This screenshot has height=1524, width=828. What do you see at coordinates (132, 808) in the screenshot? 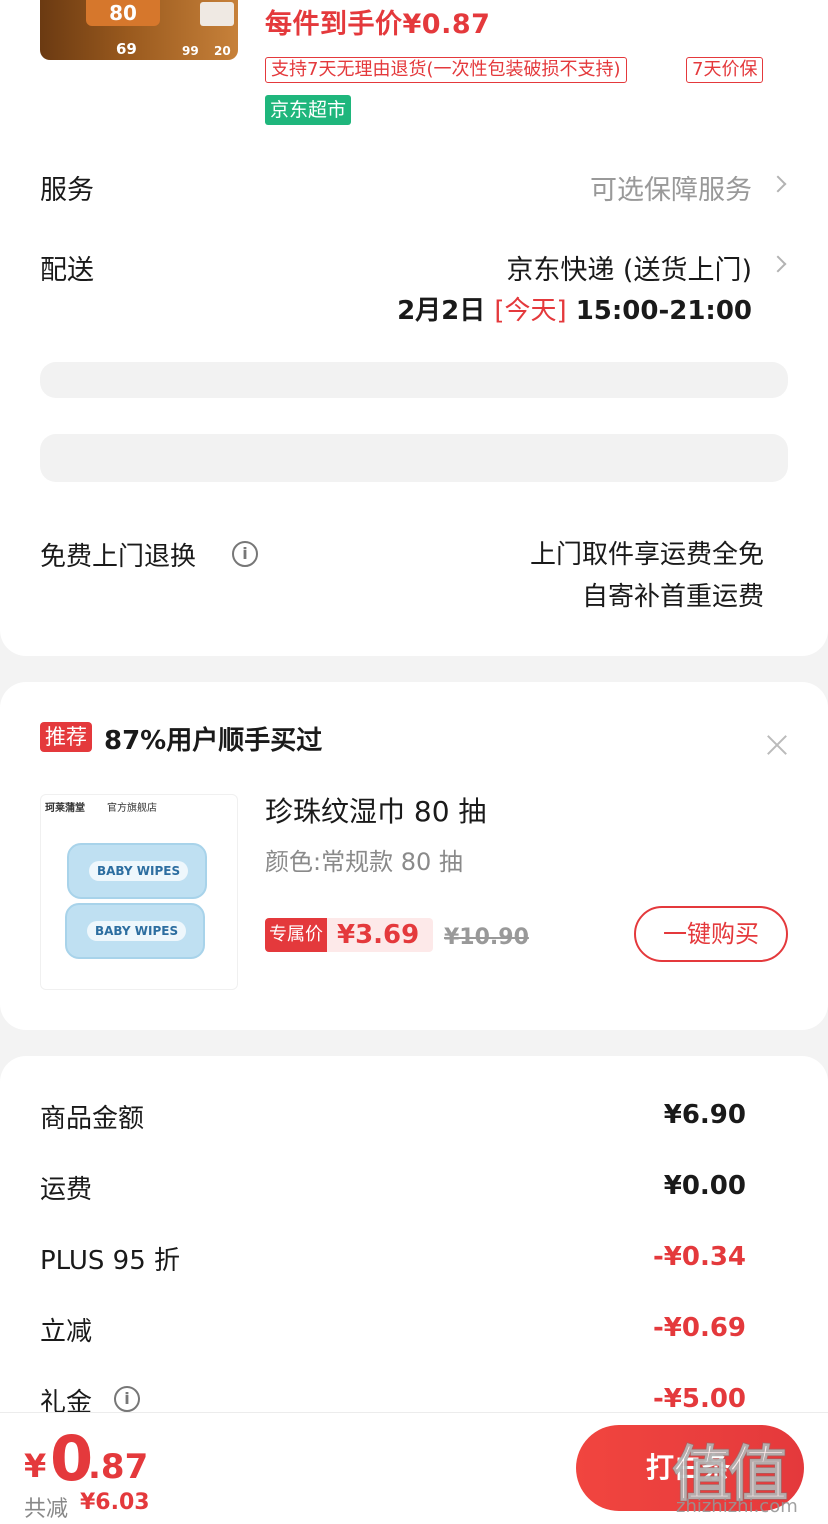
I see `store-label: 官方旗舰店` at bounding box center [132, 808].